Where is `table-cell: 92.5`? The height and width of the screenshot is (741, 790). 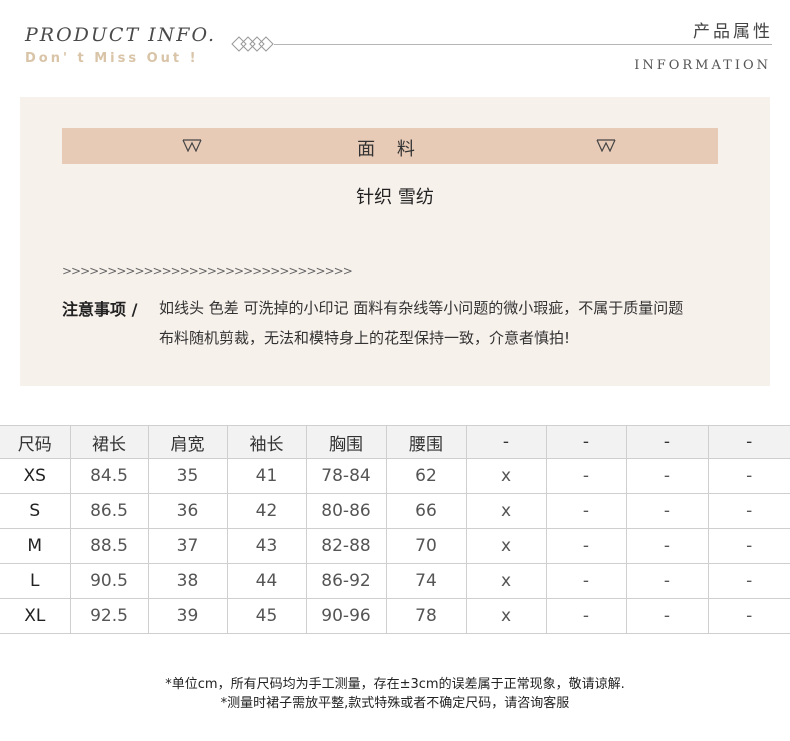
table-cell: 92.5 is located at coordinates (109, 616).